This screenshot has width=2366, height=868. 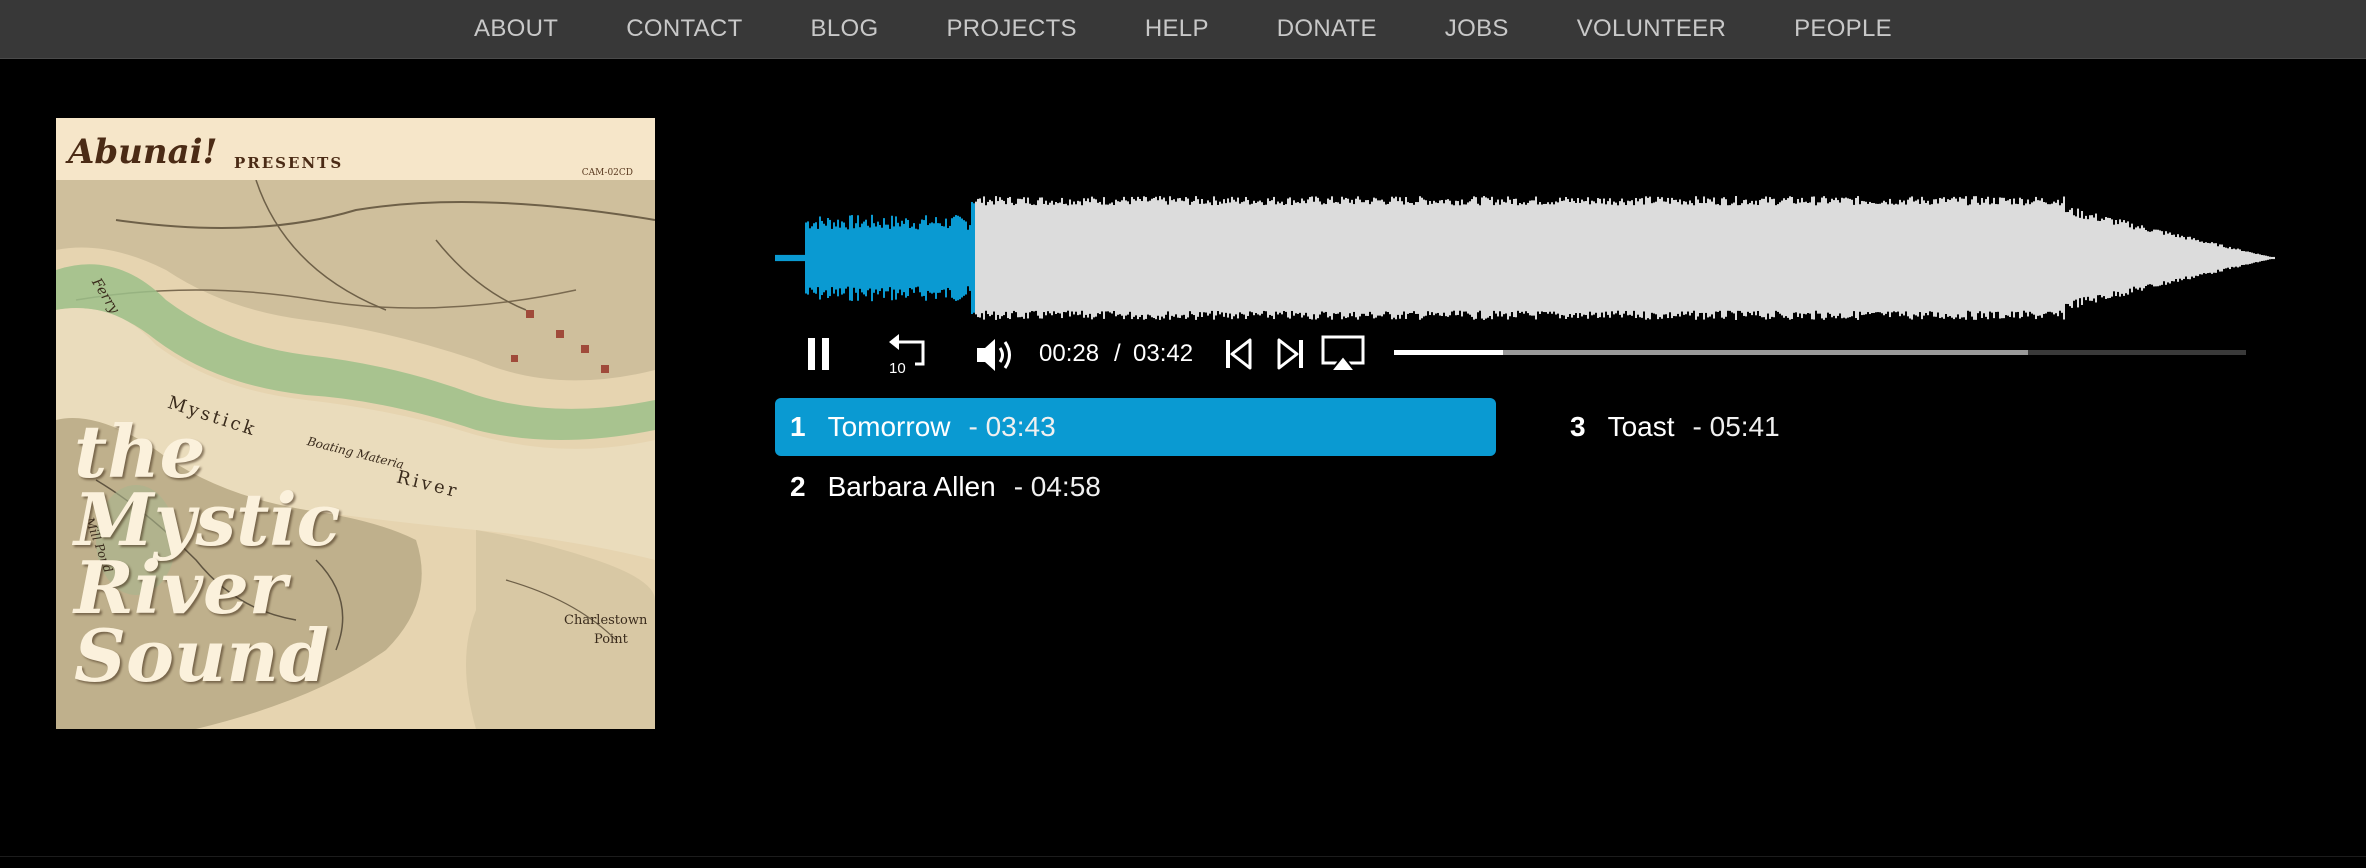 What do you see at coordinates (1135, 427) in the screenshot?
I see `track-item-1: 1 Tomorrow - 03:43` at bounding box center [1135, 427].